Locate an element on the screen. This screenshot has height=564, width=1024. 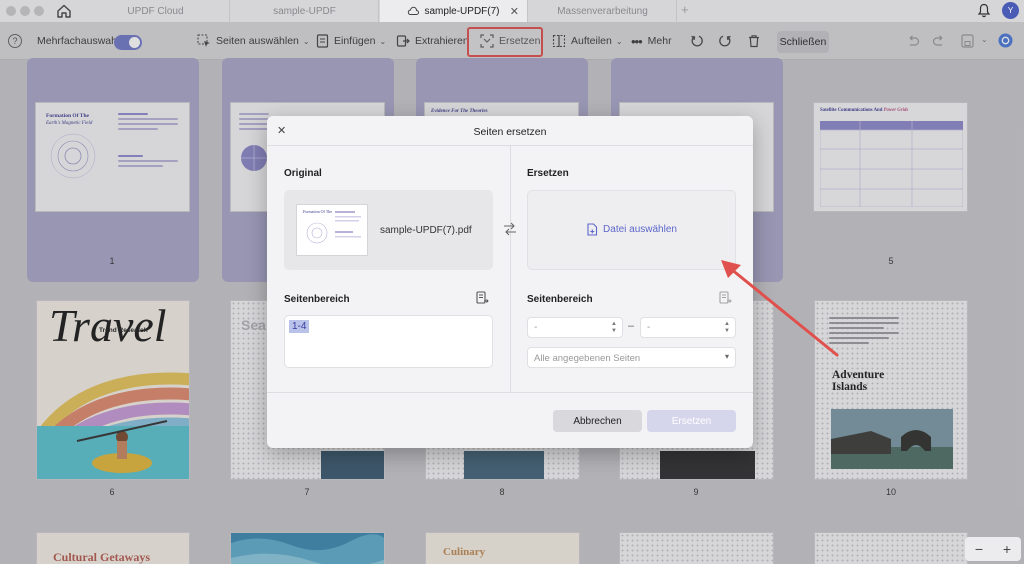
page-range-label: Seitenbereich is located at coordinates (317, 299).